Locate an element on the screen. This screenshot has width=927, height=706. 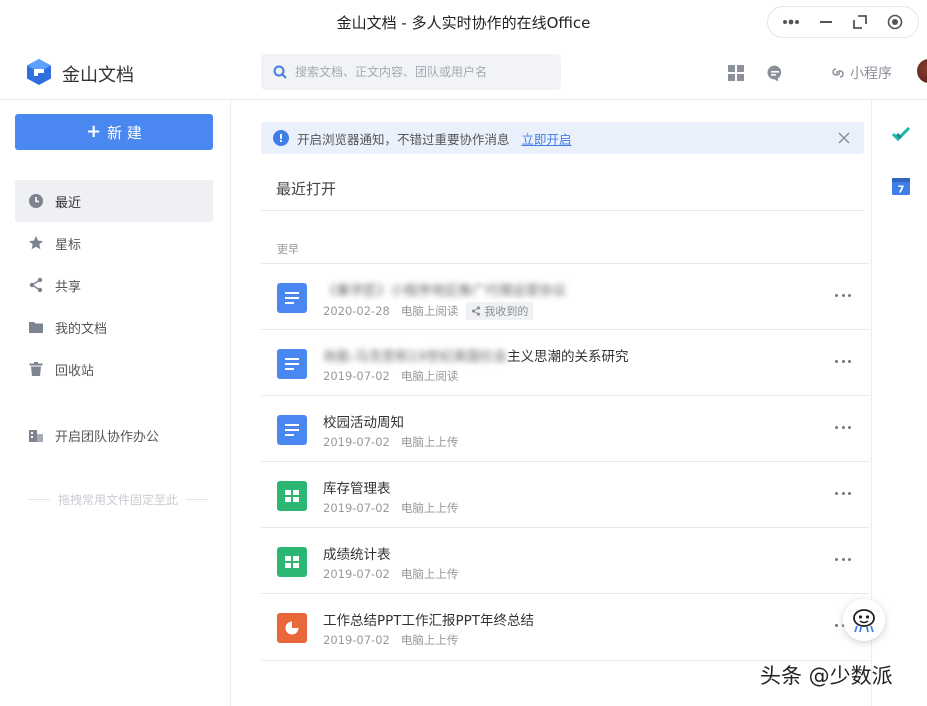
calendar-icon: 7 is located at coordinates (901, 186).